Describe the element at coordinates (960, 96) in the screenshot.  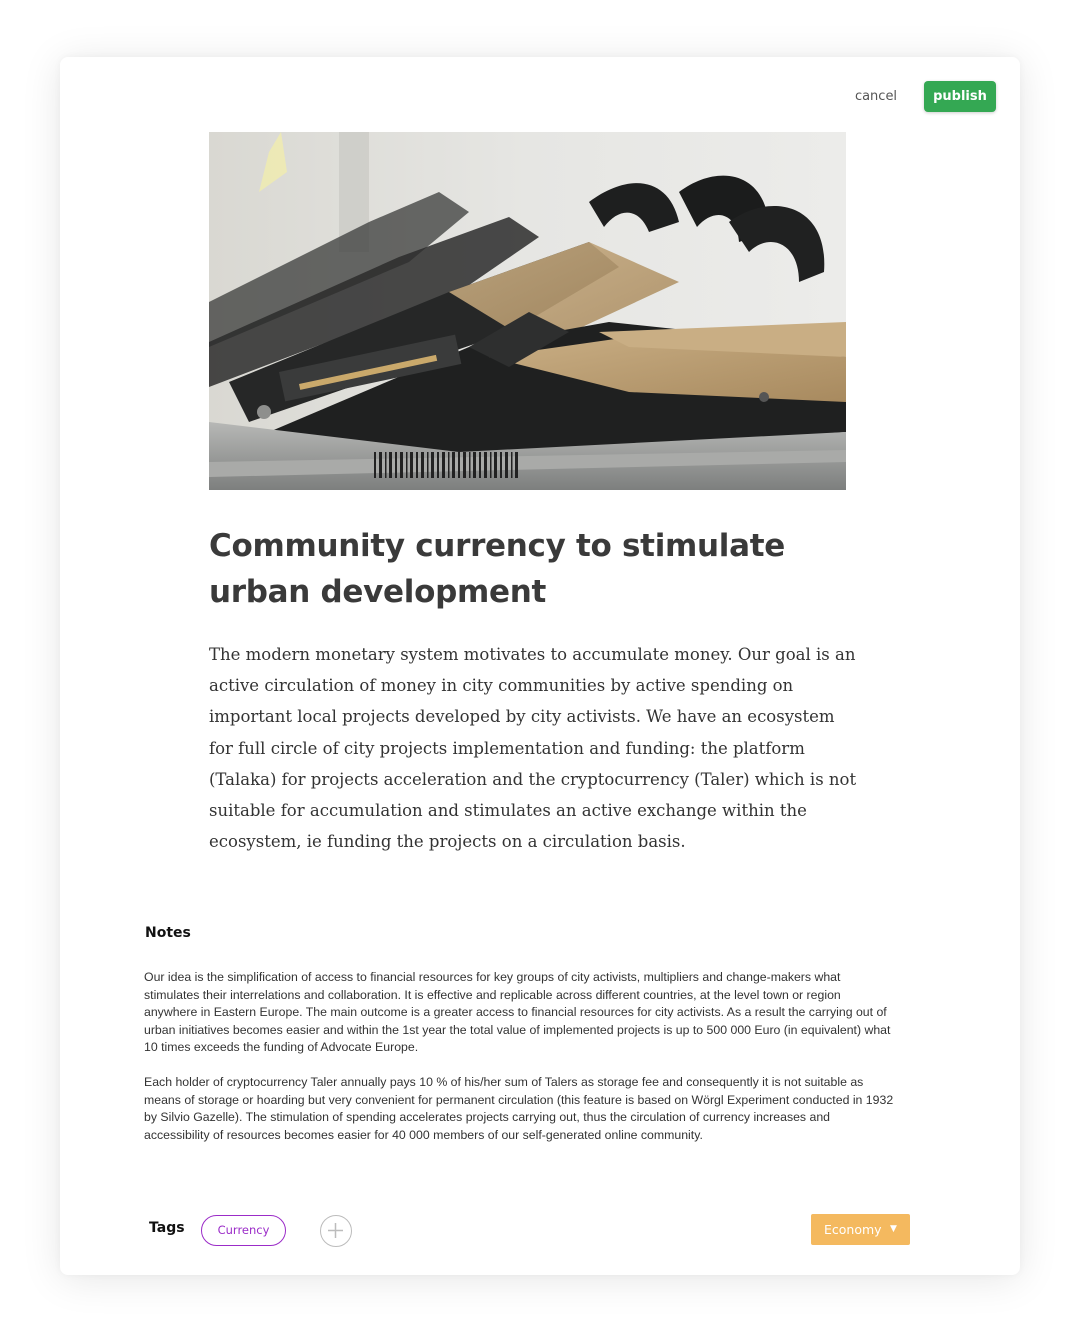
I see `publish-button: publish` at that location.